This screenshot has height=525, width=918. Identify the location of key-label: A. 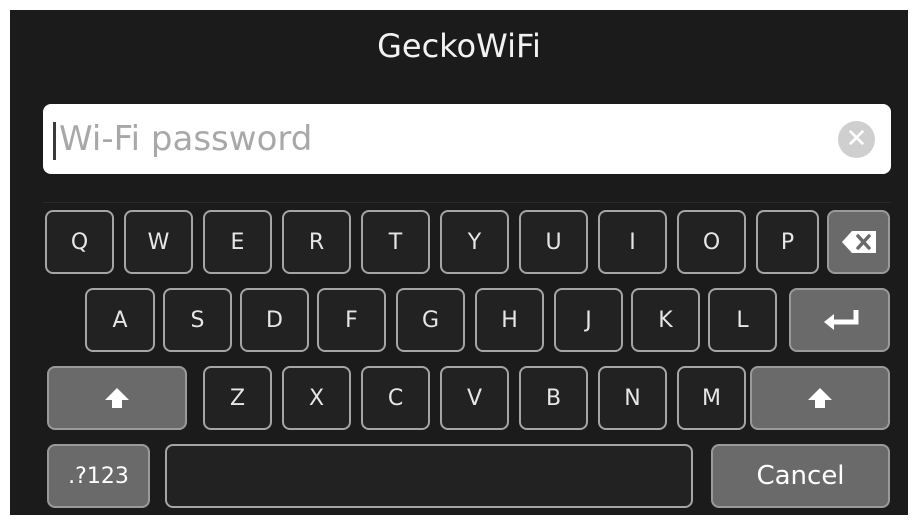
(120, 320).